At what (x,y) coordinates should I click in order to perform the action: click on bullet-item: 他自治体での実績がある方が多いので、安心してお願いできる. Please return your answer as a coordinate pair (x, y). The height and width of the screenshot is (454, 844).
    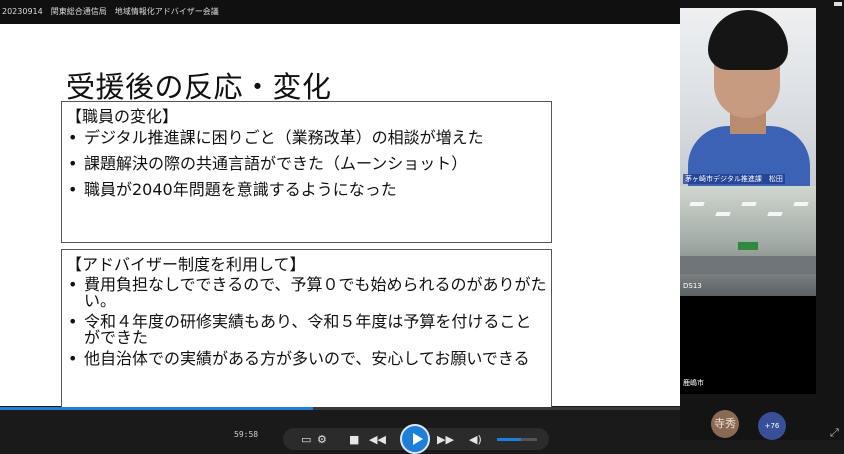
    Looking at the image, I should click on (306, 359).